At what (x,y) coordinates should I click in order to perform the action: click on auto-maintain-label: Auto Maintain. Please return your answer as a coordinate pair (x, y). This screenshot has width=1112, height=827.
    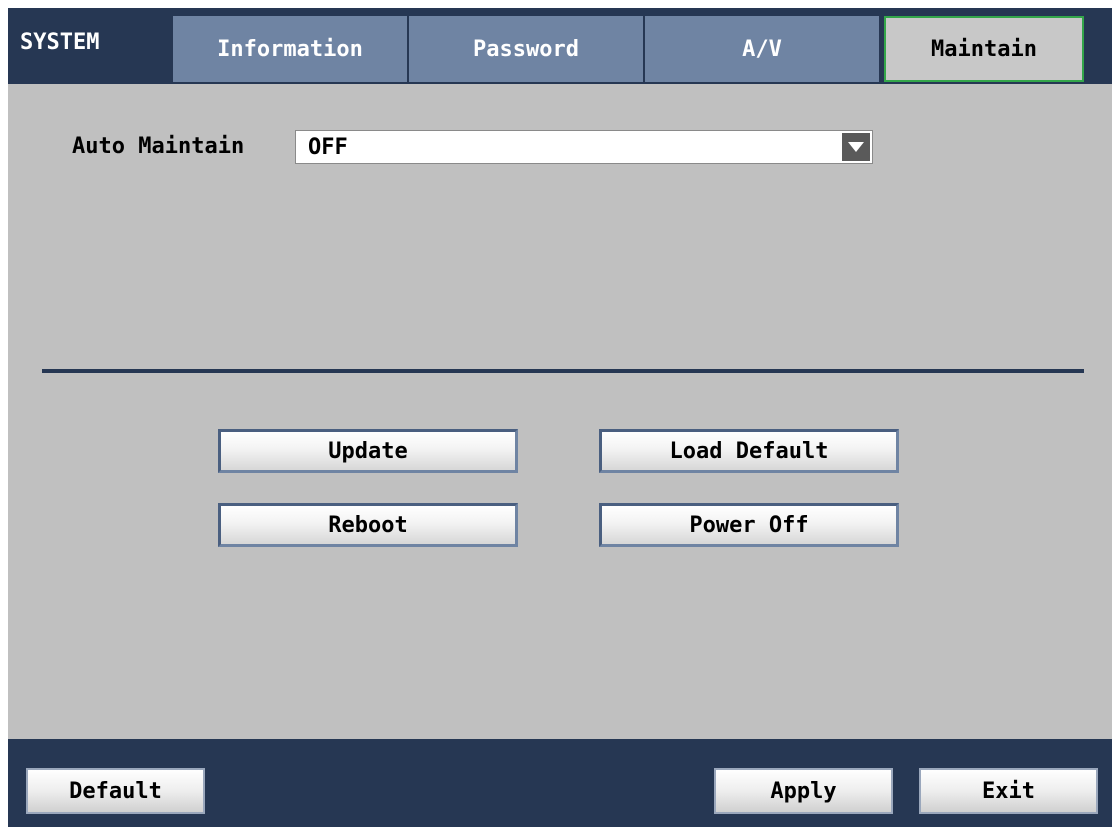
    Looking at the image, I should click on (158, 146).